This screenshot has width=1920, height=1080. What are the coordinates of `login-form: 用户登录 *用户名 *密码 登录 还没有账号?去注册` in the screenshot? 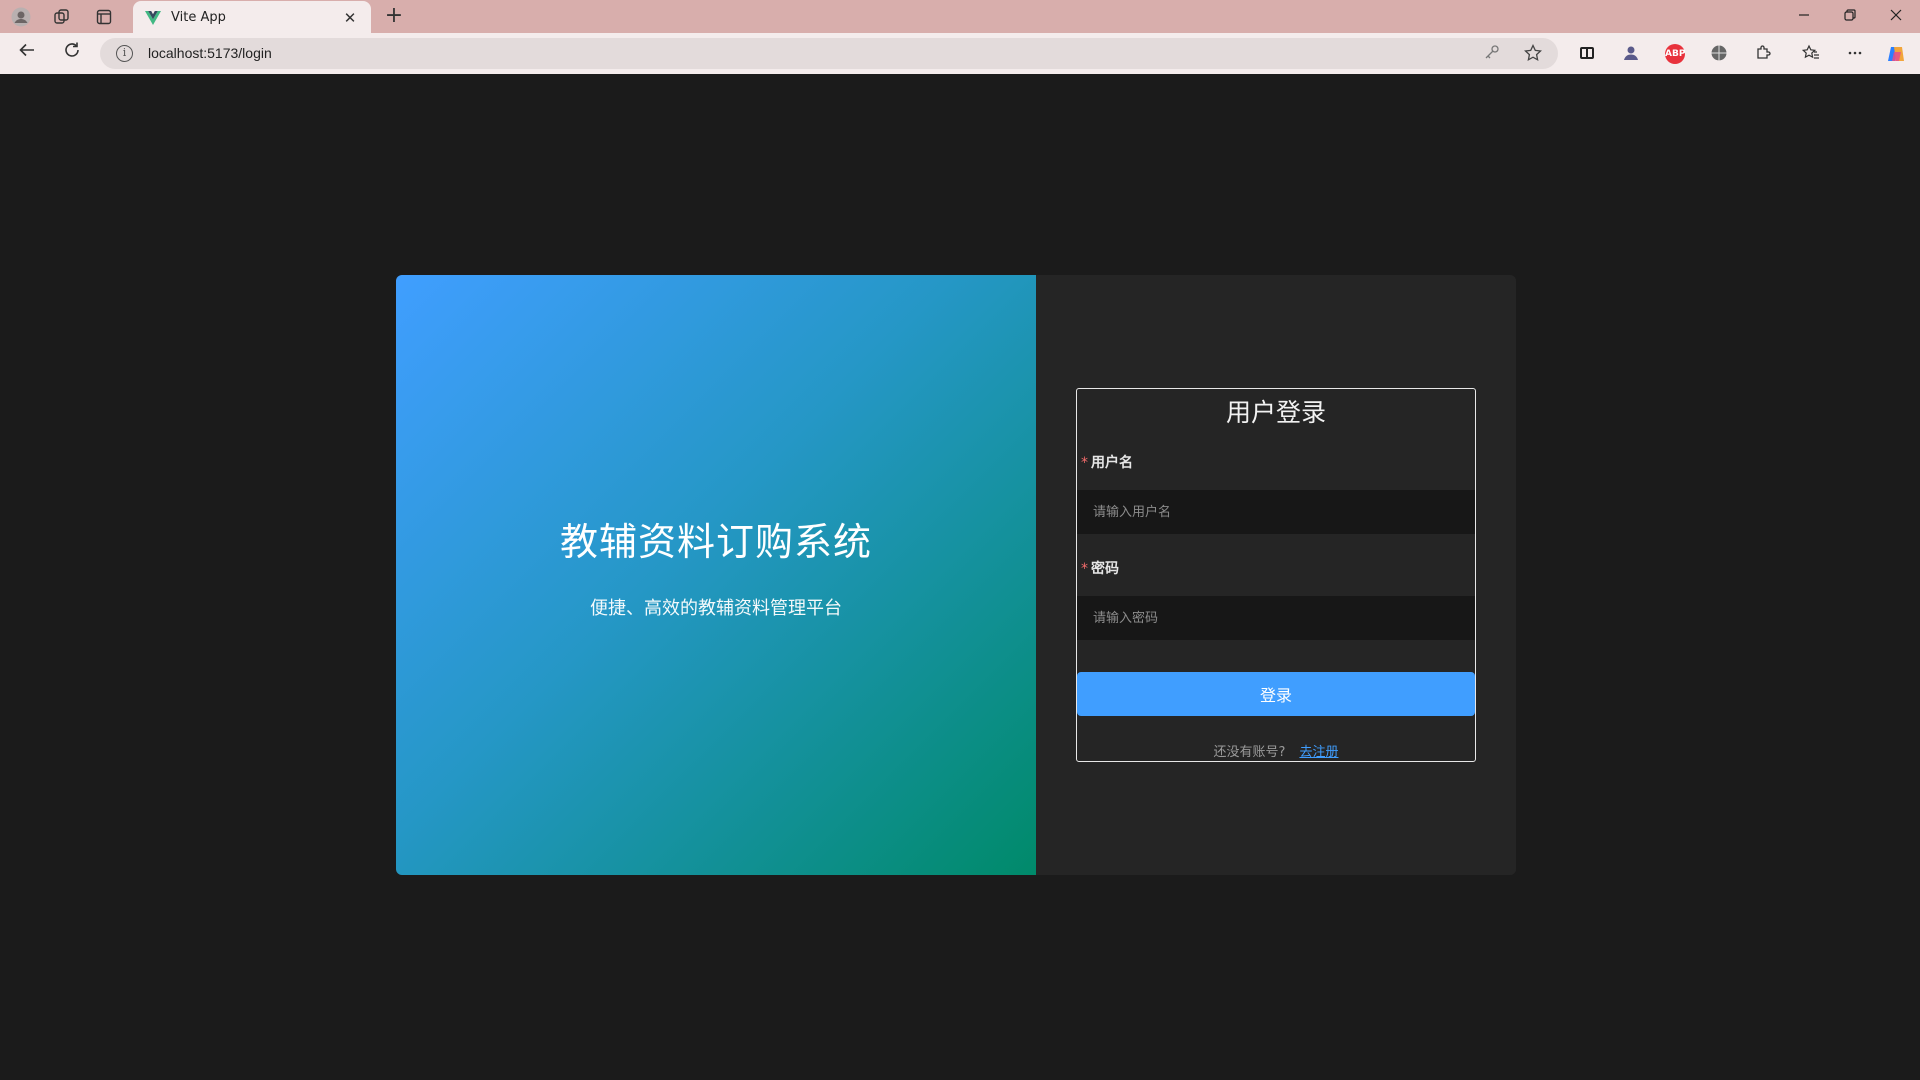 It's located at (1276, 575).